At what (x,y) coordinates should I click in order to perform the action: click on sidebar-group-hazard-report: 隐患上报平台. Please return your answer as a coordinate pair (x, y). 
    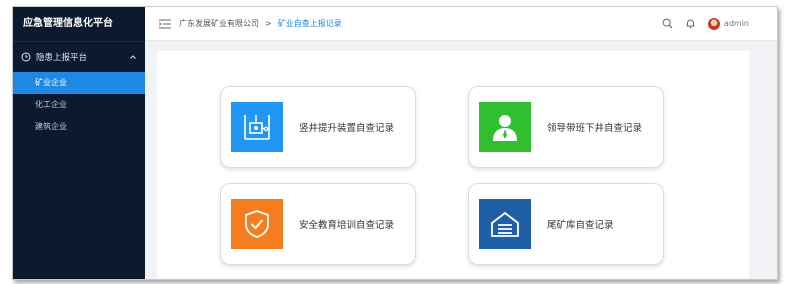
    Looking at the image, I should click on (79, 57).